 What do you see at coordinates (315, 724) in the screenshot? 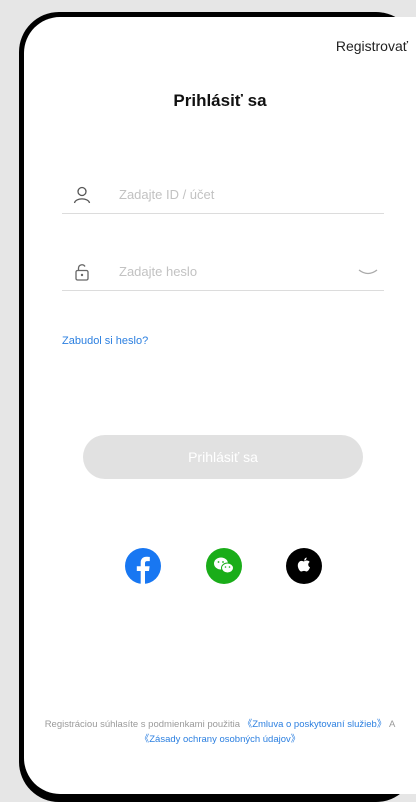
I see `service-agreement-link: 《Zmluva o poskytovaní služieb》` at bounding box center [315, 724].